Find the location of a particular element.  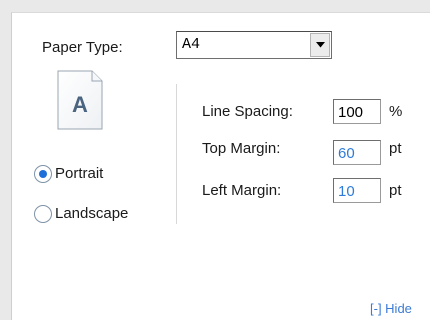

top-margin-input: 60 is located at coordinates (357, 152).